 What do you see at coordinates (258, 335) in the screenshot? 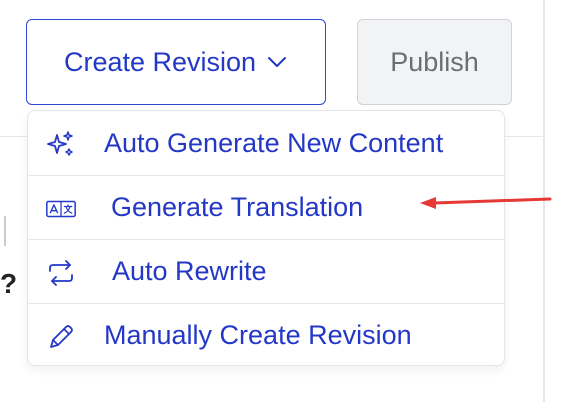
I see `menu-item-label: Manually Create Revision` at bounding box center [258, 335].